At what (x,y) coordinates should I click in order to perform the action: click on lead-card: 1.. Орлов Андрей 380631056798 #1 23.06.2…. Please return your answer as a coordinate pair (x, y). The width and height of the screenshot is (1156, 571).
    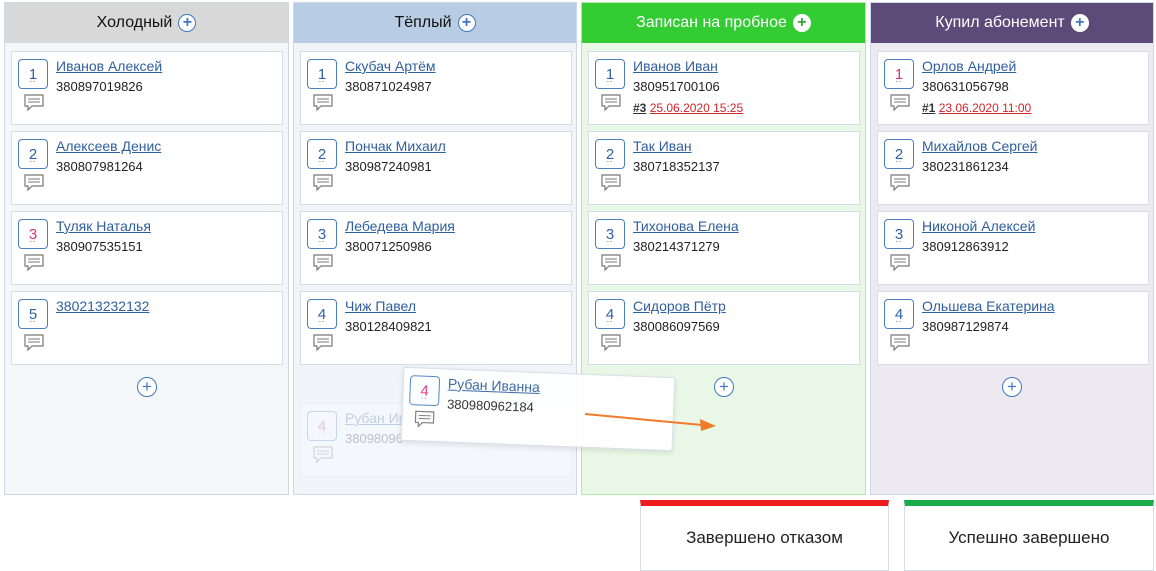
    Looking at the image, I should click on (1013, 88).